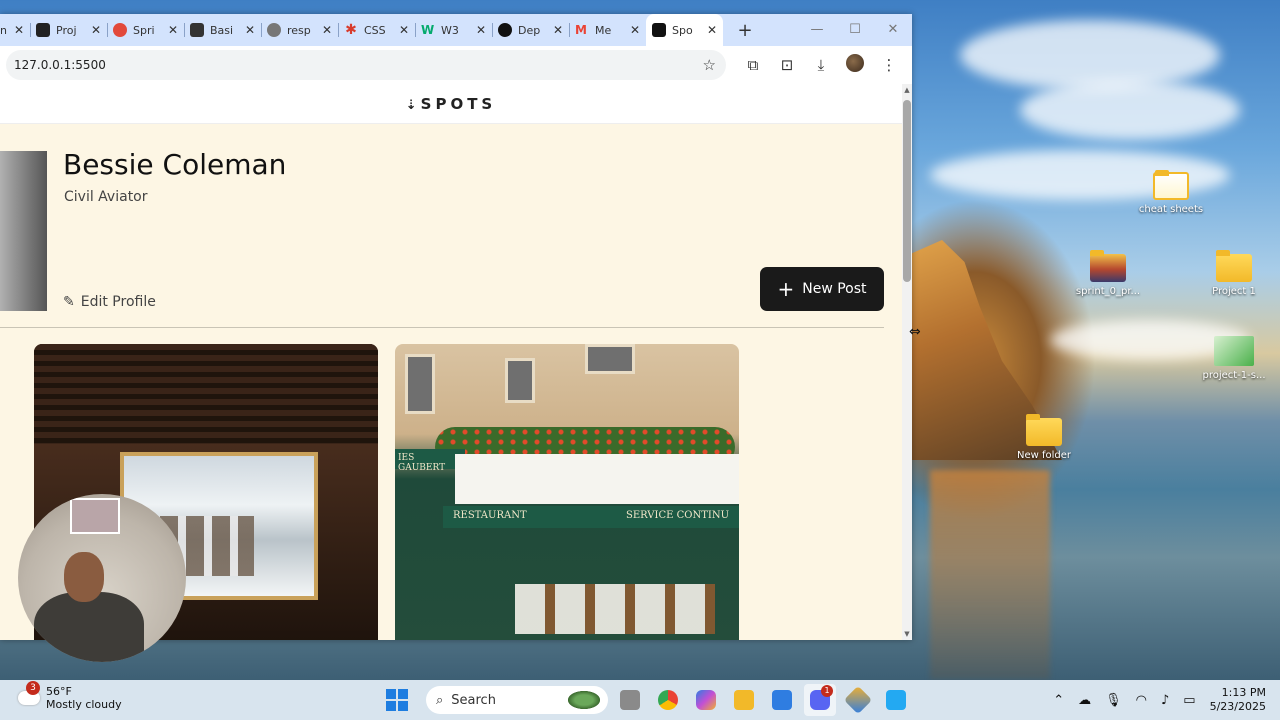 The image size is (1280, 720). I want to click on clock-time: 1:13 PM, so click(1243, 692).